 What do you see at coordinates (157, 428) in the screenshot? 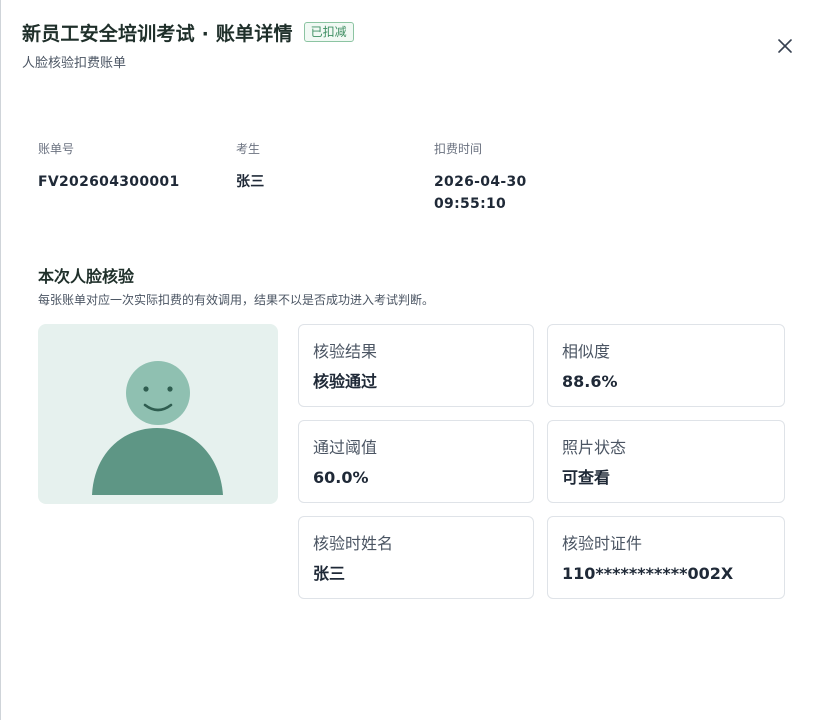
I see `avatar-placeholder-icon` at bounding box center [157, 428].